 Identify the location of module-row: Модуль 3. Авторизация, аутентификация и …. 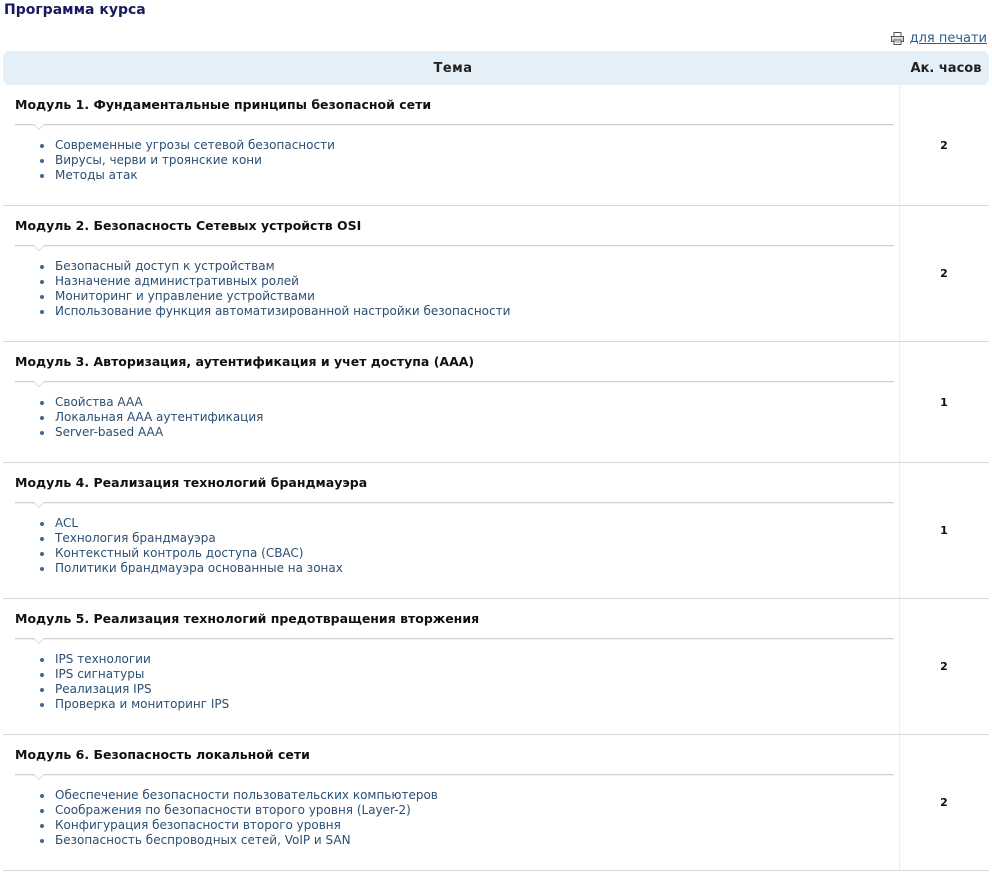
(496, 402).